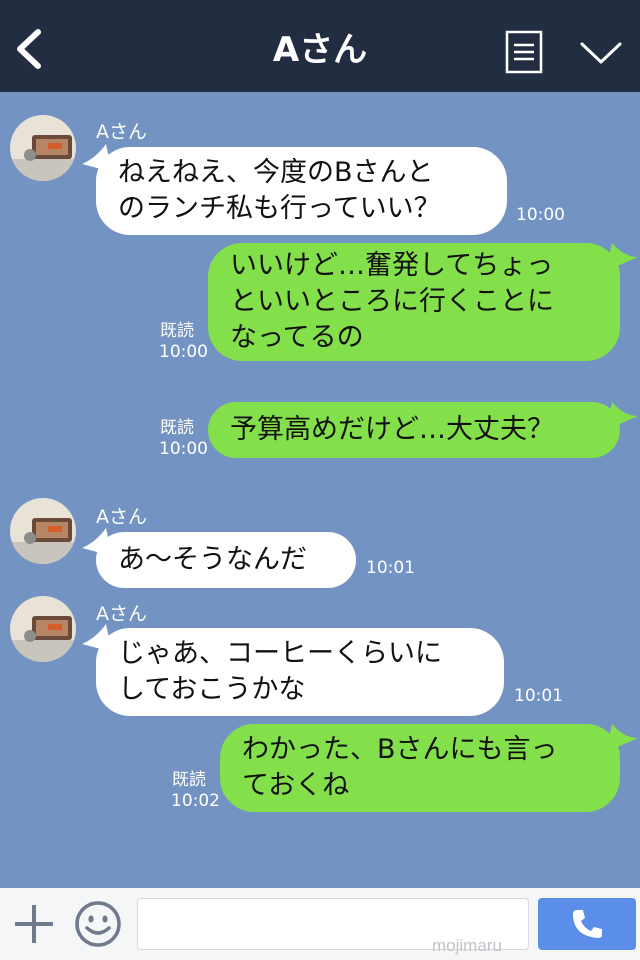 The width and height of the screenshot is (640, 960). I want to click on call-button, so click(587, 924).